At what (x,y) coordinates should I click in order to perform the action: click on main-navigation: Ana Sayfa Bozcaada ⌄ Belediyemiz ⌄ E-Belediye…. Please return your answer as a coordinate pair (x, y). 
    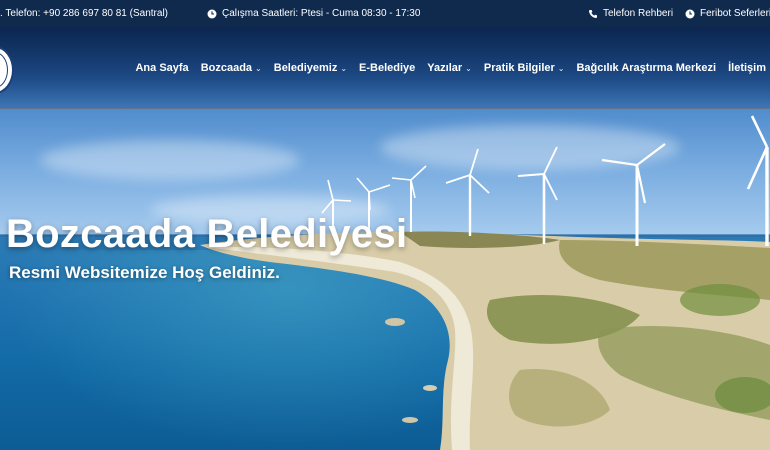
    Looking at the image, I should click on (450, 68).